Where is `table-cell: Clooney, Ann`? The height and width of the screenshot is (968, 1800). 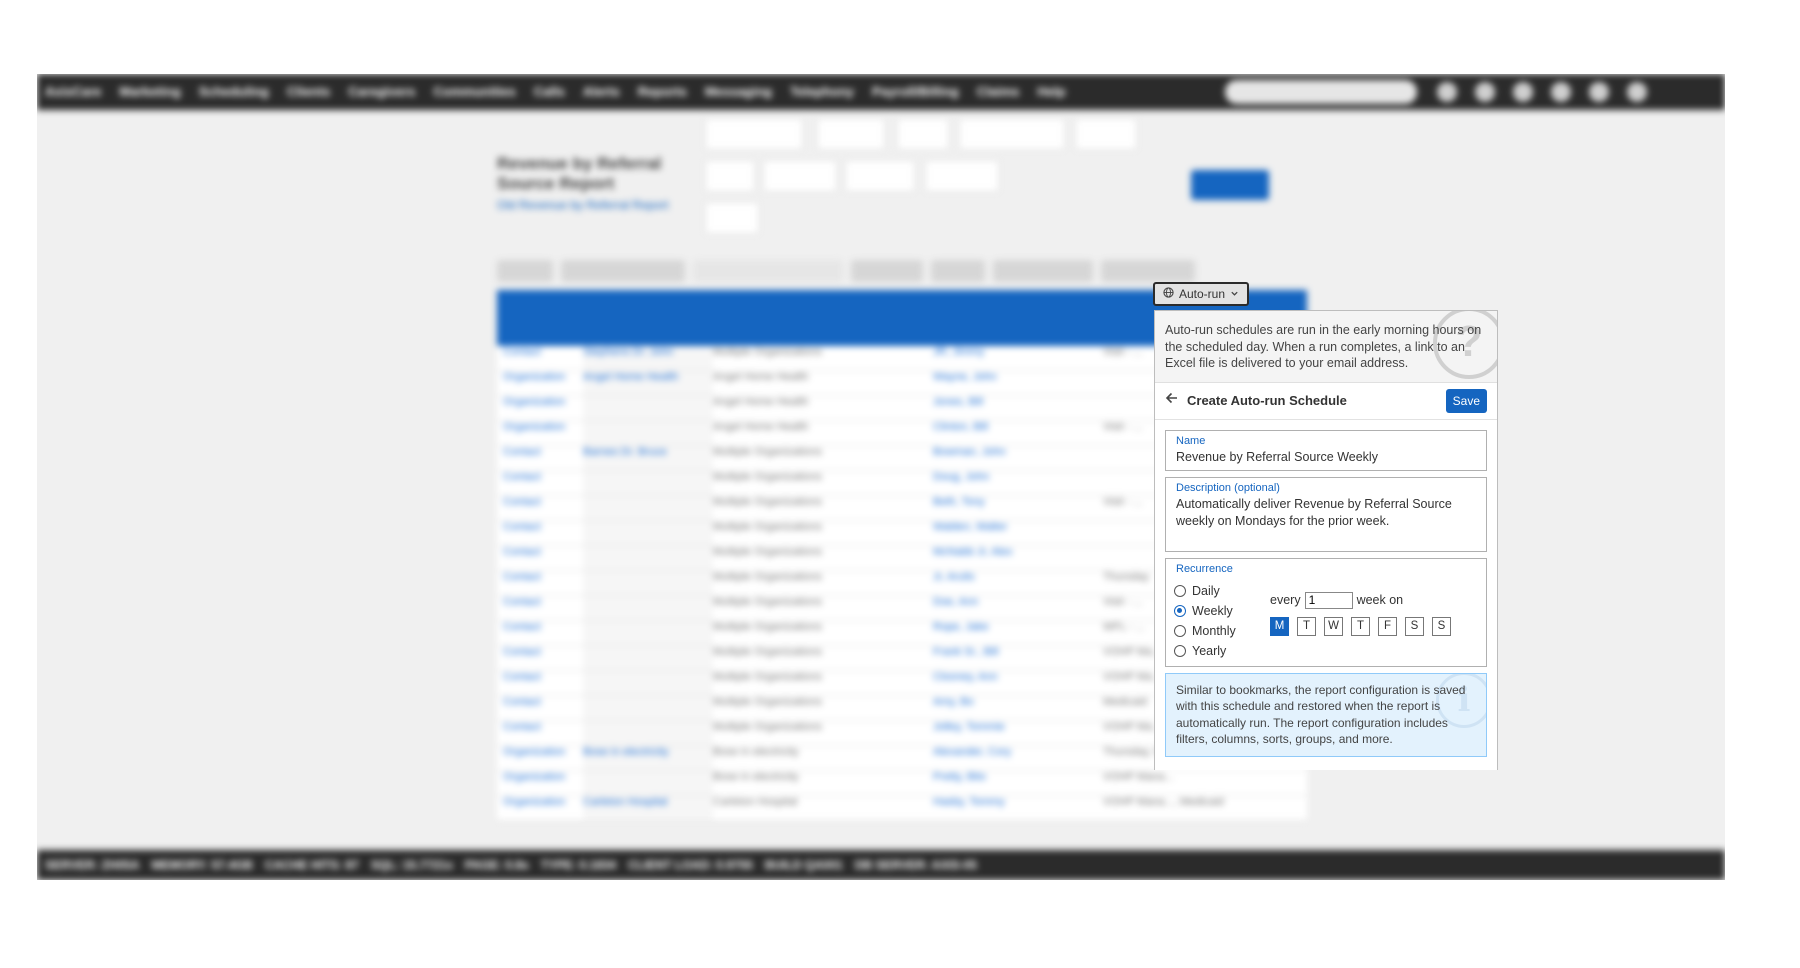
table-cell: Clooney, Ann is located at coordinates (1018, 683).